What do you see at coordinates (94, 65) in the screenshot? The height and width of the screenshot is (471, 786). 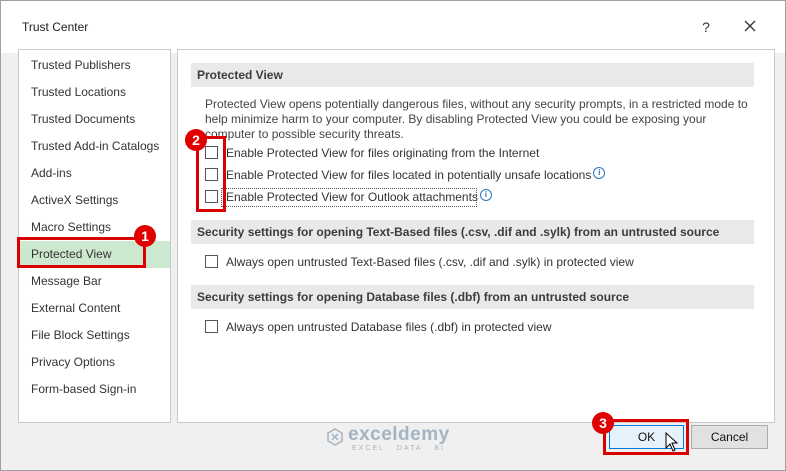 I see `nav-item-trusted-publishers: Trusted Publishers` at bounding box center [94, 65].